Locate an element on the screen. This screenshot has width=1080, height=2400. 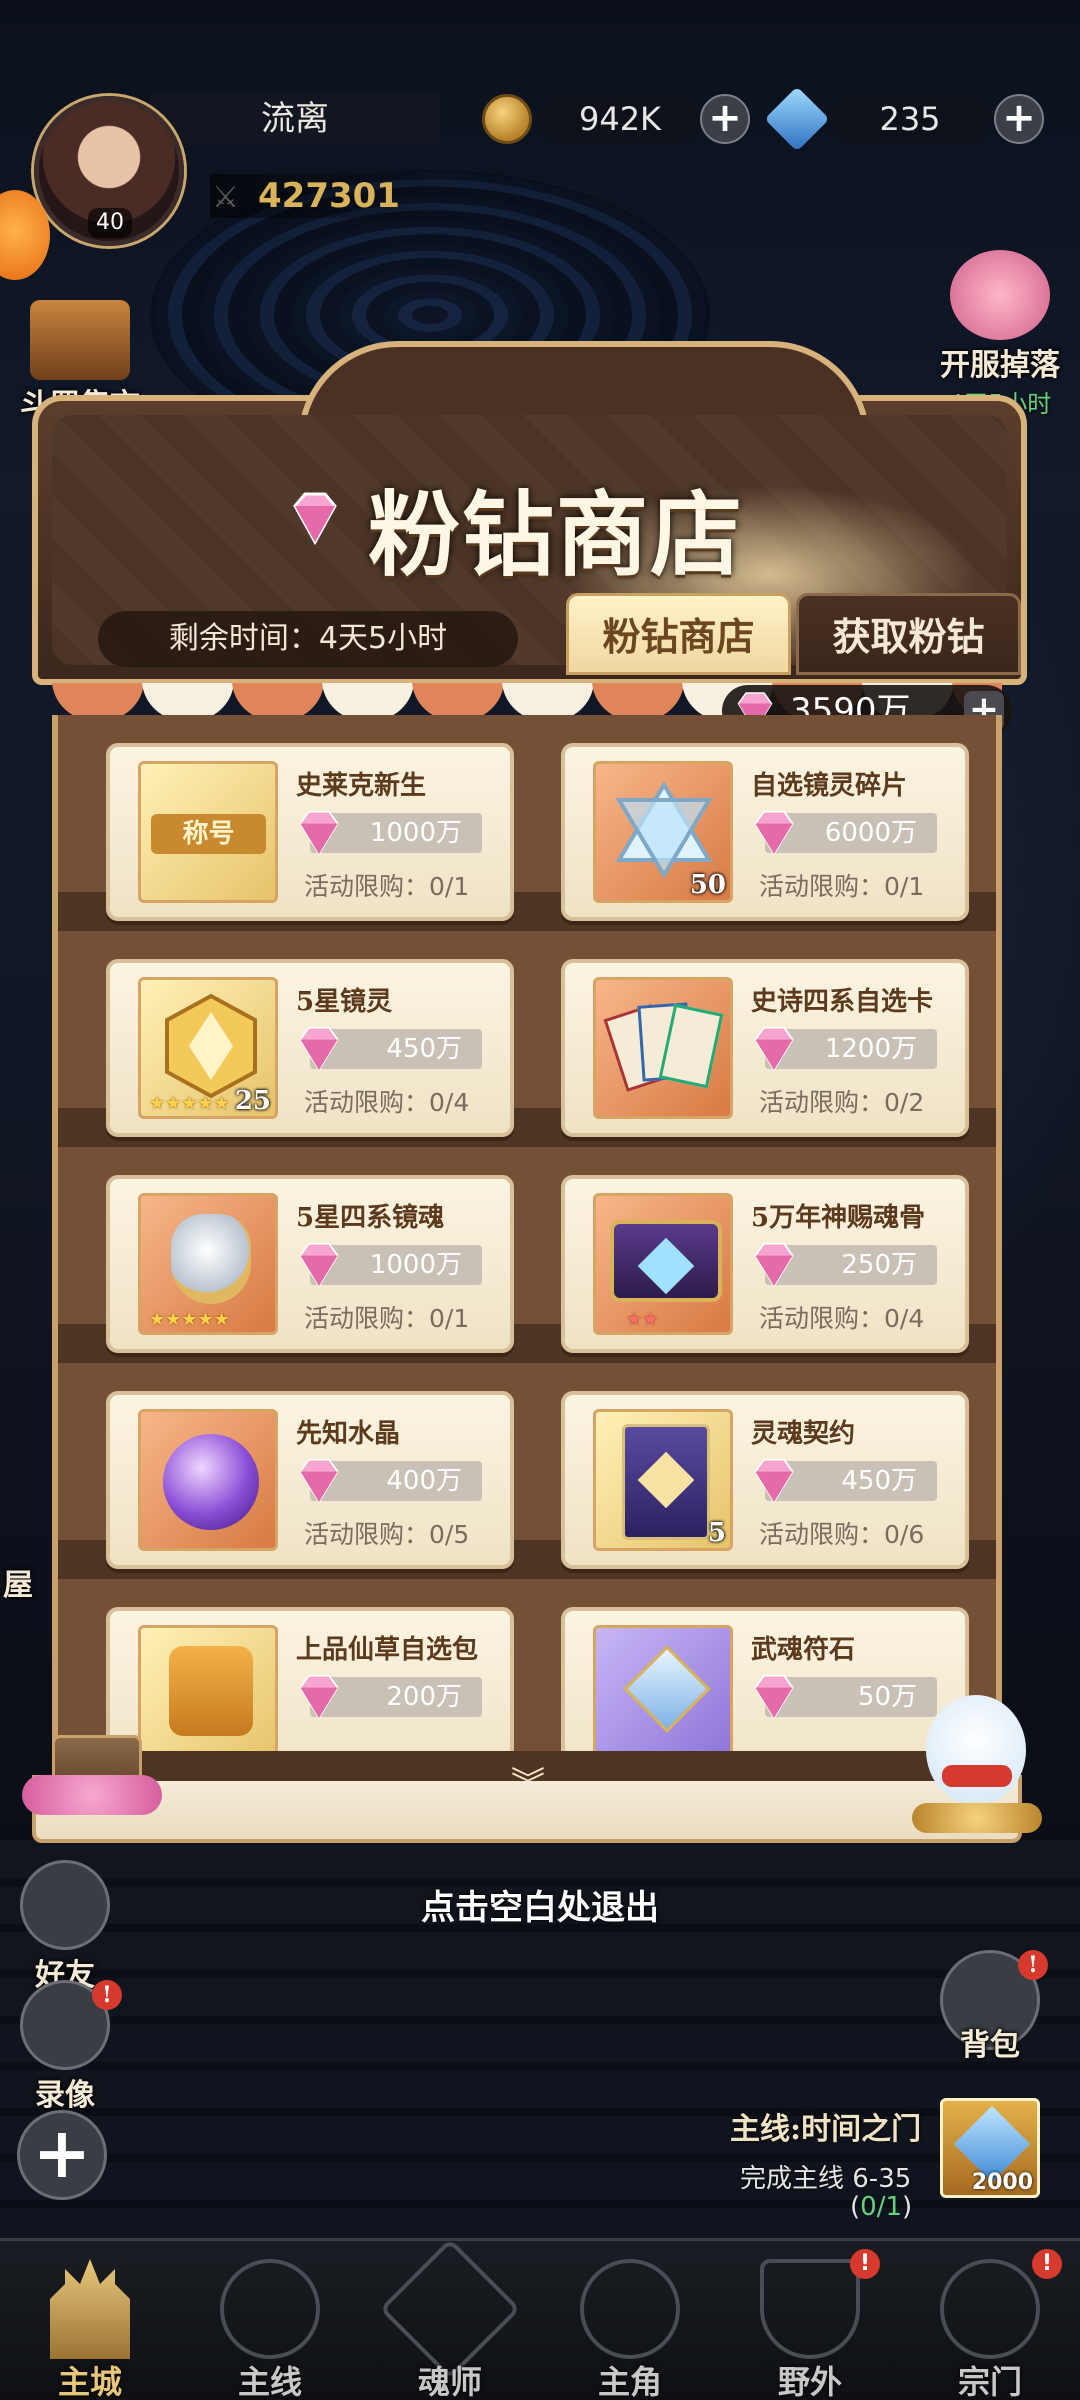
shop-title: 粉钻商店 is located at coordinates (556, 535).